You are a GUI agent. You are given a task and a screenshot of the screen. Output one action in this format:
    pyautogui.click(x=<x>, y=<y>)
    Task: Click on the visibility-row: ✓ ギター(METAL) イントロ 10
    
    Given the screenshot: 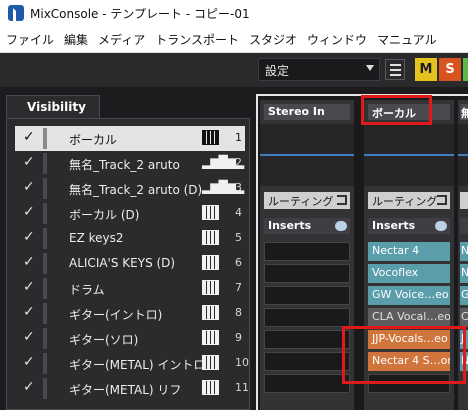 What is the action you would take?
    pyautogui.click(x=132, y=363)
    